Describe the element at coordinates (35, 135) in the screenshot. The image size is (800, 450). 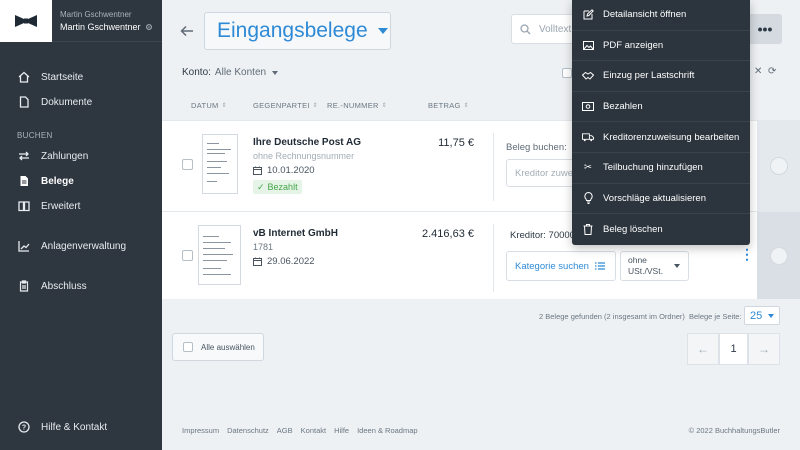
I see `section-label-buchen: BUCHEN` at that location.